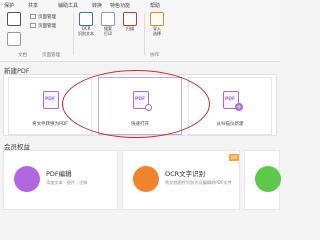 This screenshot has width=320, height=240. I want to click on menu-share: 共享, so click(33, 5).